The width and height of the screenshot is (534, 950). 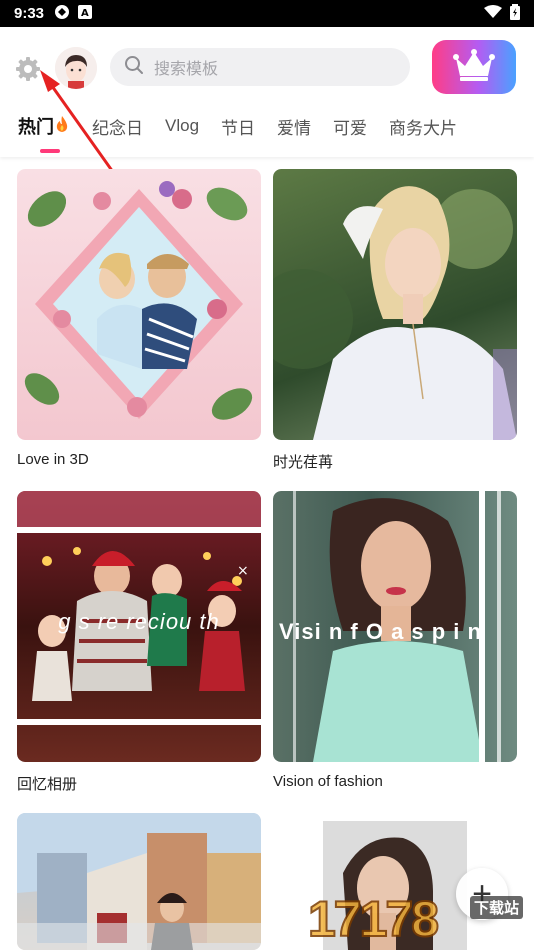 I want to click on template-thumbnail: Visi n f O a s p i n, so click(x=395, y=626).